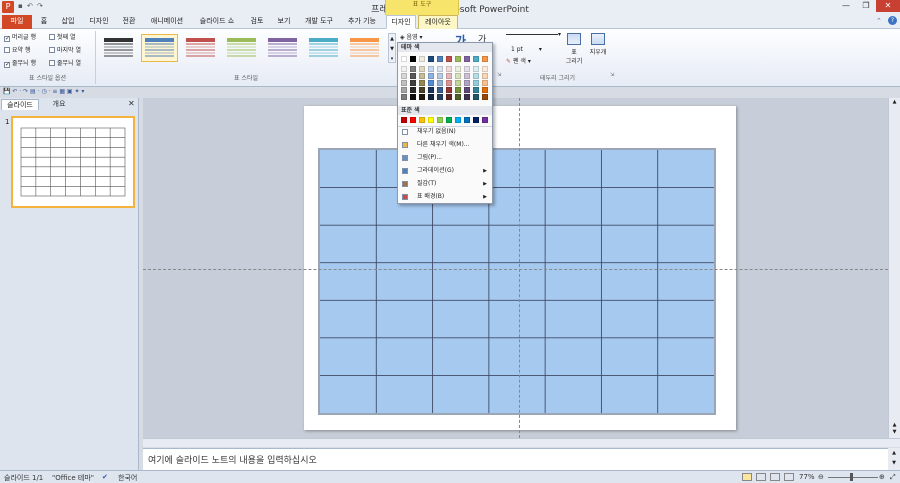  Describe the element at coordinates (59, 104) in the screenshot. I see `tab-outline: 개요` at that location.